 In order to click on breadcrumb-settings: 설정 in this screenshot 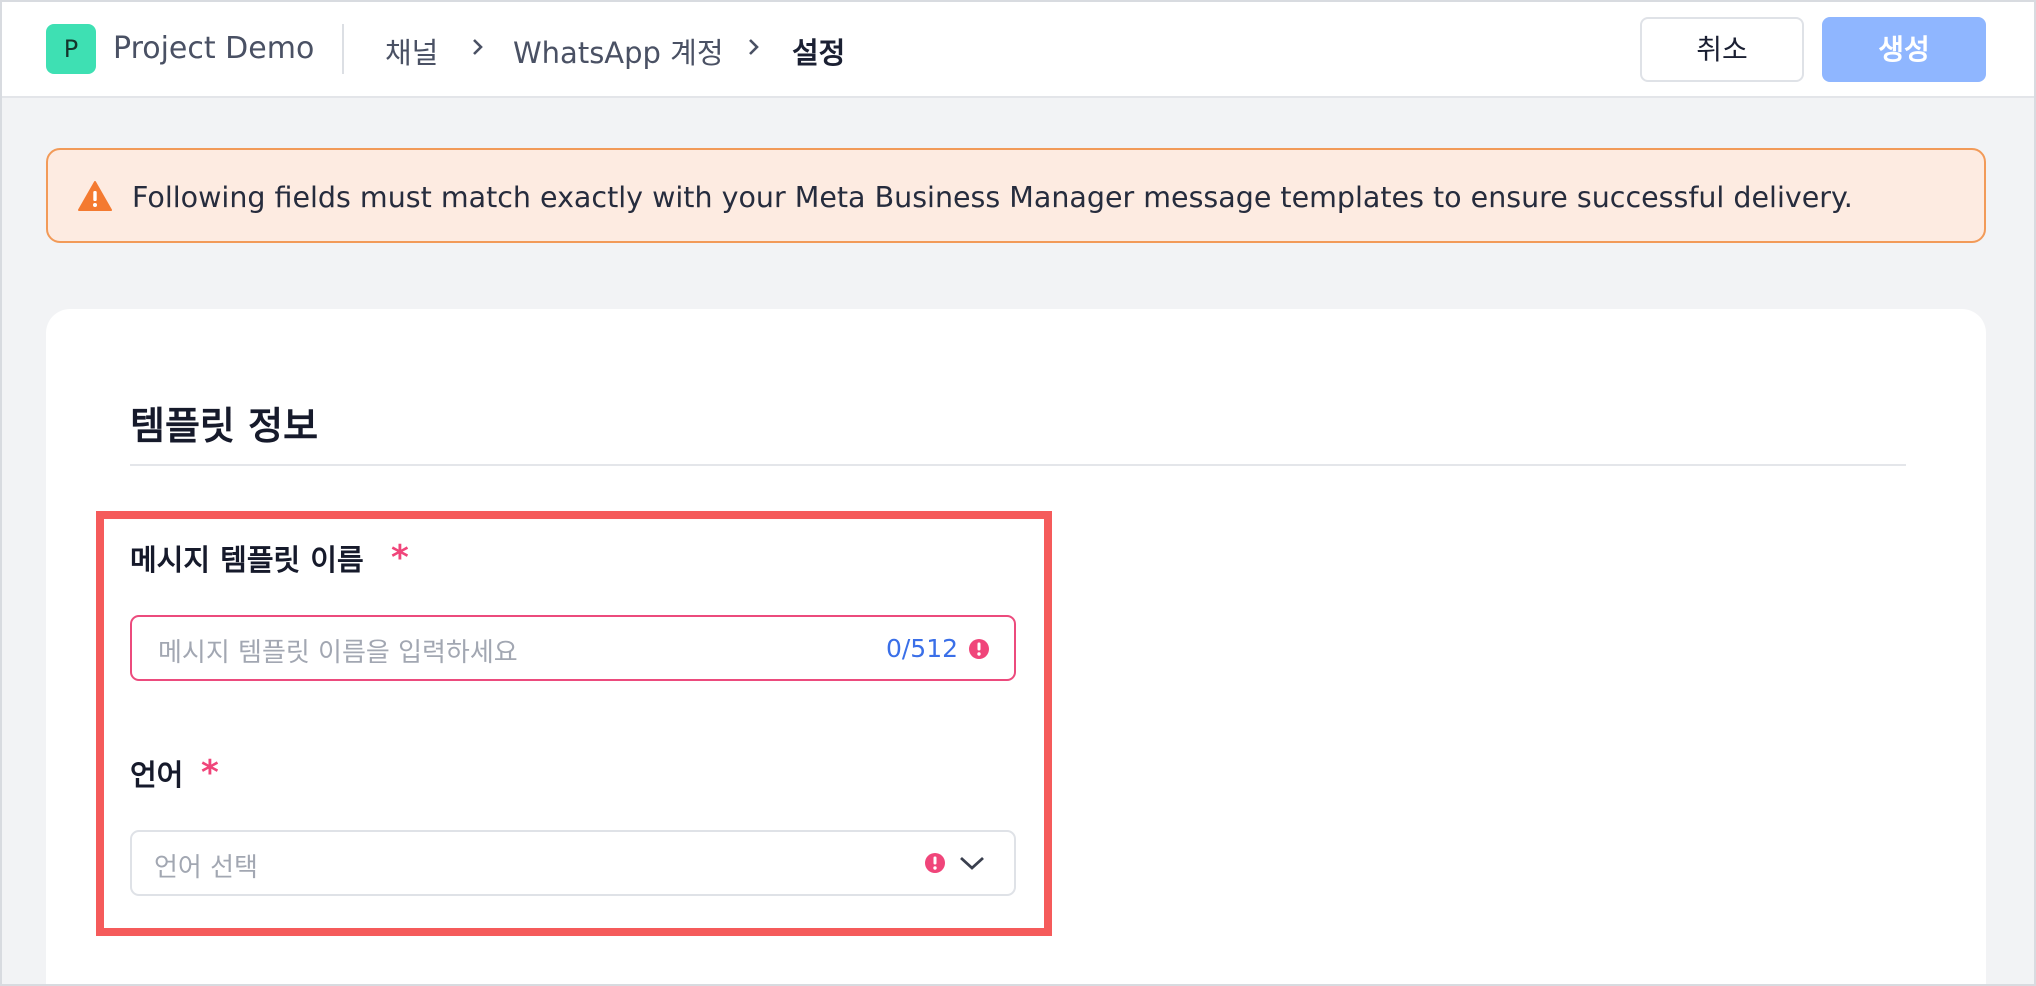, I will do `click(819, 53)`.